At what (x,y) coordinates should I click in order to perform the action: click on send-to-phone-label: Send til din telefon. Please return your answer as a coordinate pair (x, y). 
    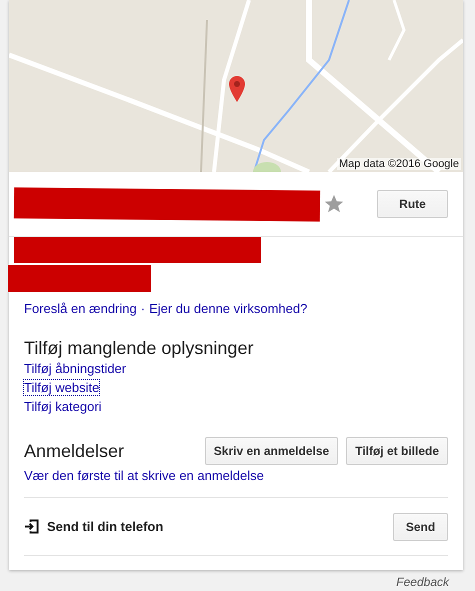
    Looking at the image, I should click on (105, 526).